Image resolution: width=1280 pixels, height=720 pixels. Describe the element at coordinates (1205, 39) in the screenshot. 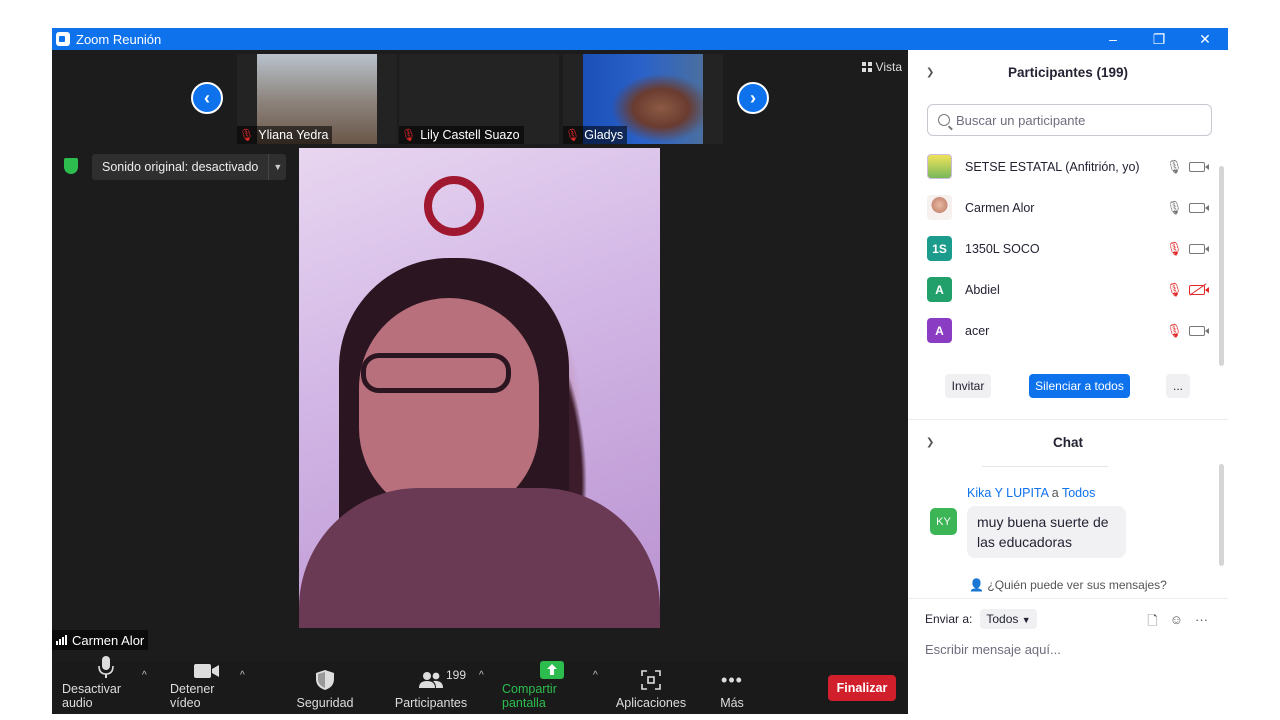

I see `close-button: ✕` at that location.